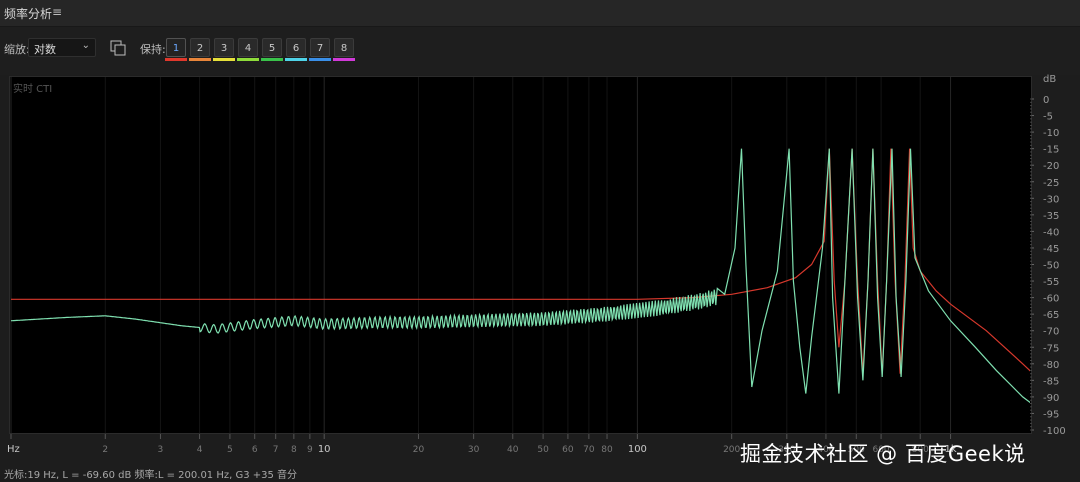  I want to click on x-tick-label: 30, so click(474, 450).